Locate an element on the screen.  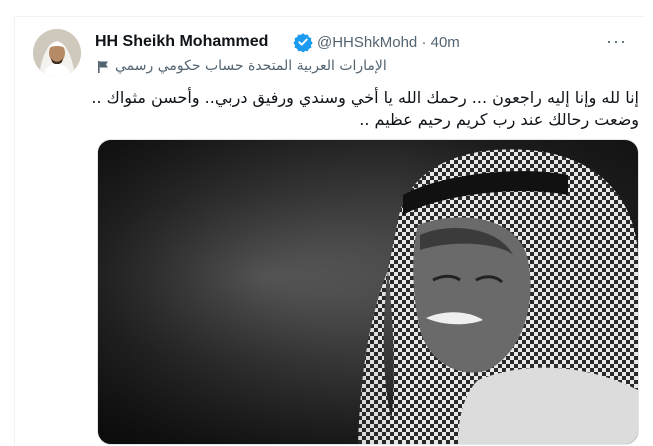
account-label-text: الإمارات العربية المتحدة حساب حكومي رسمي is located at coordinates (251, 66).